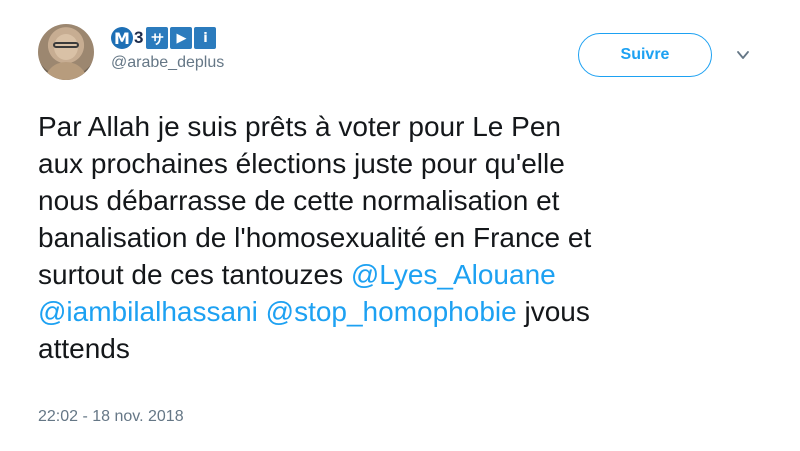 The width and height of the screenshot is (800, 451). I want to click on follow-button: Suivre, so click(645, 55).